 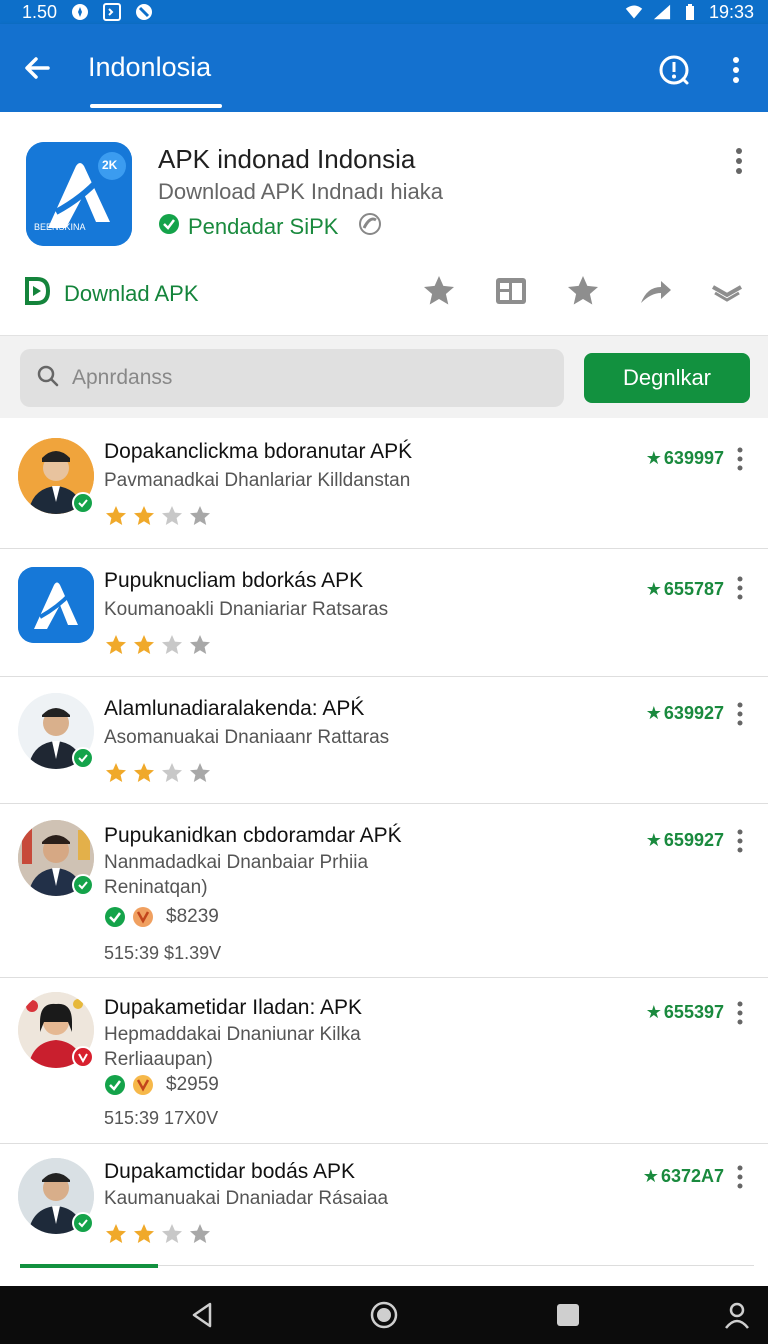 I want to click on developer-row: Pendadar SiPK, so click(x=270, y=226).